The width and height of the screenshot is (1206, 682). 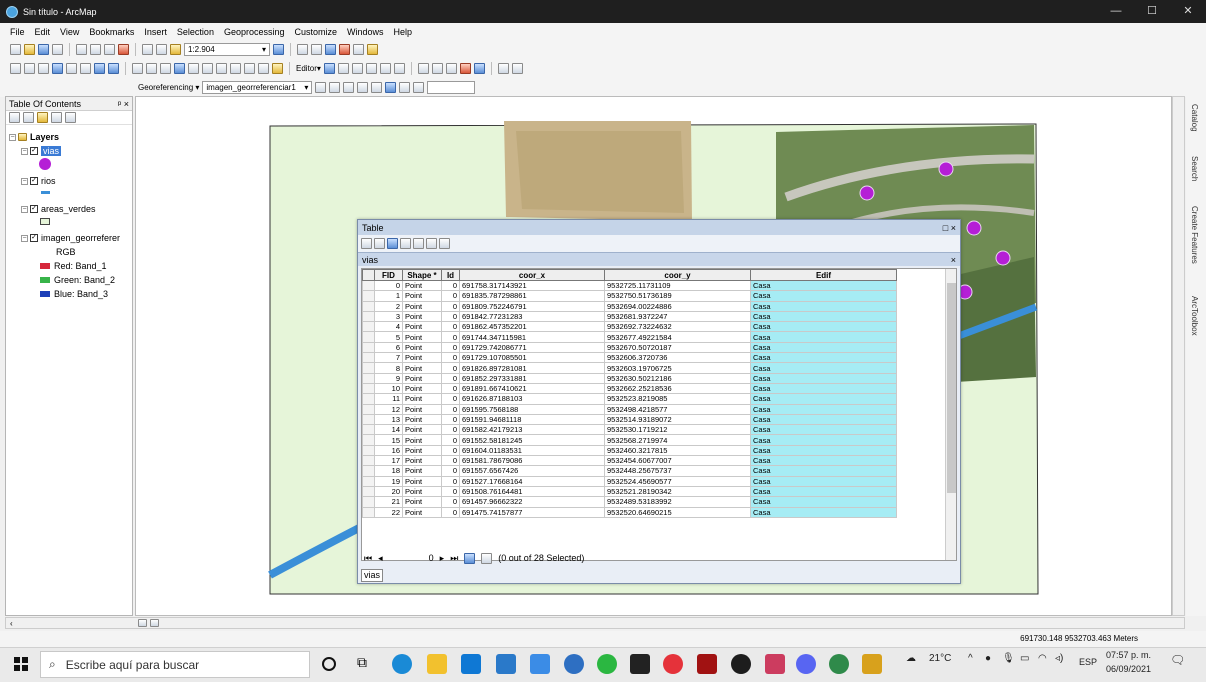 I want to click on map-scale-combo: 1:2.904 ▾, so click(x=227, y=49).